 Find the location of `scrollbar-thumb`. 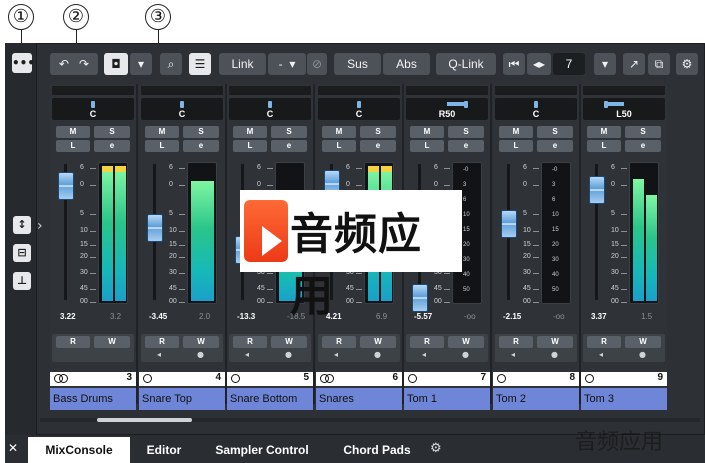

scrollbar-thumb is located at coordinates (144, 420).